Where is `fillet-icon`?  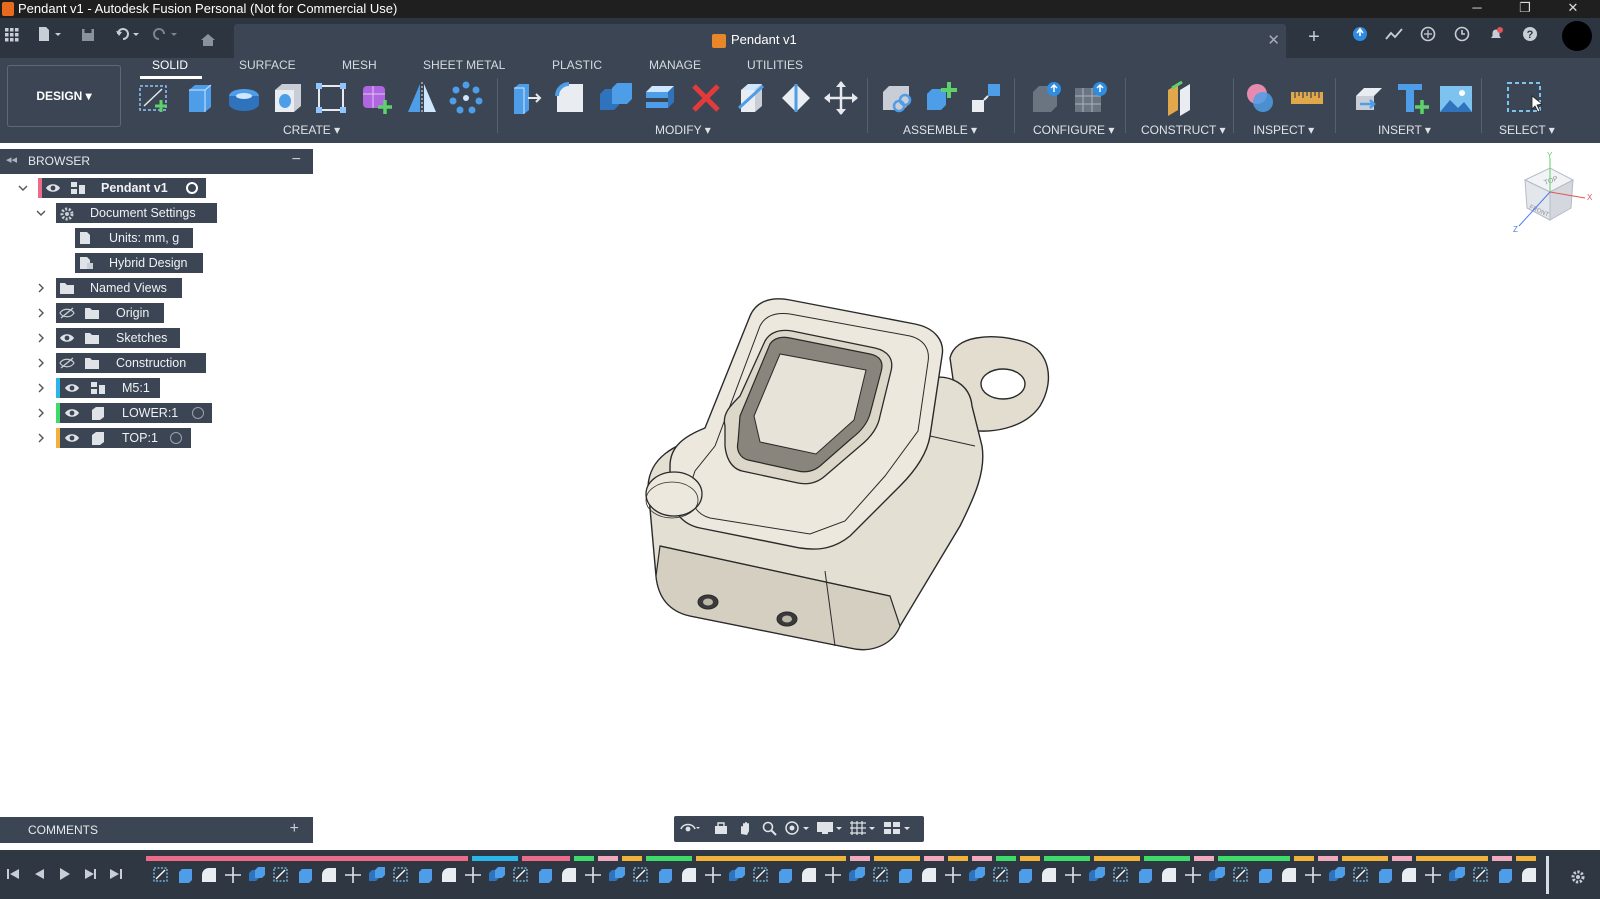
fillet-icon is located at coordinates (571, 98).